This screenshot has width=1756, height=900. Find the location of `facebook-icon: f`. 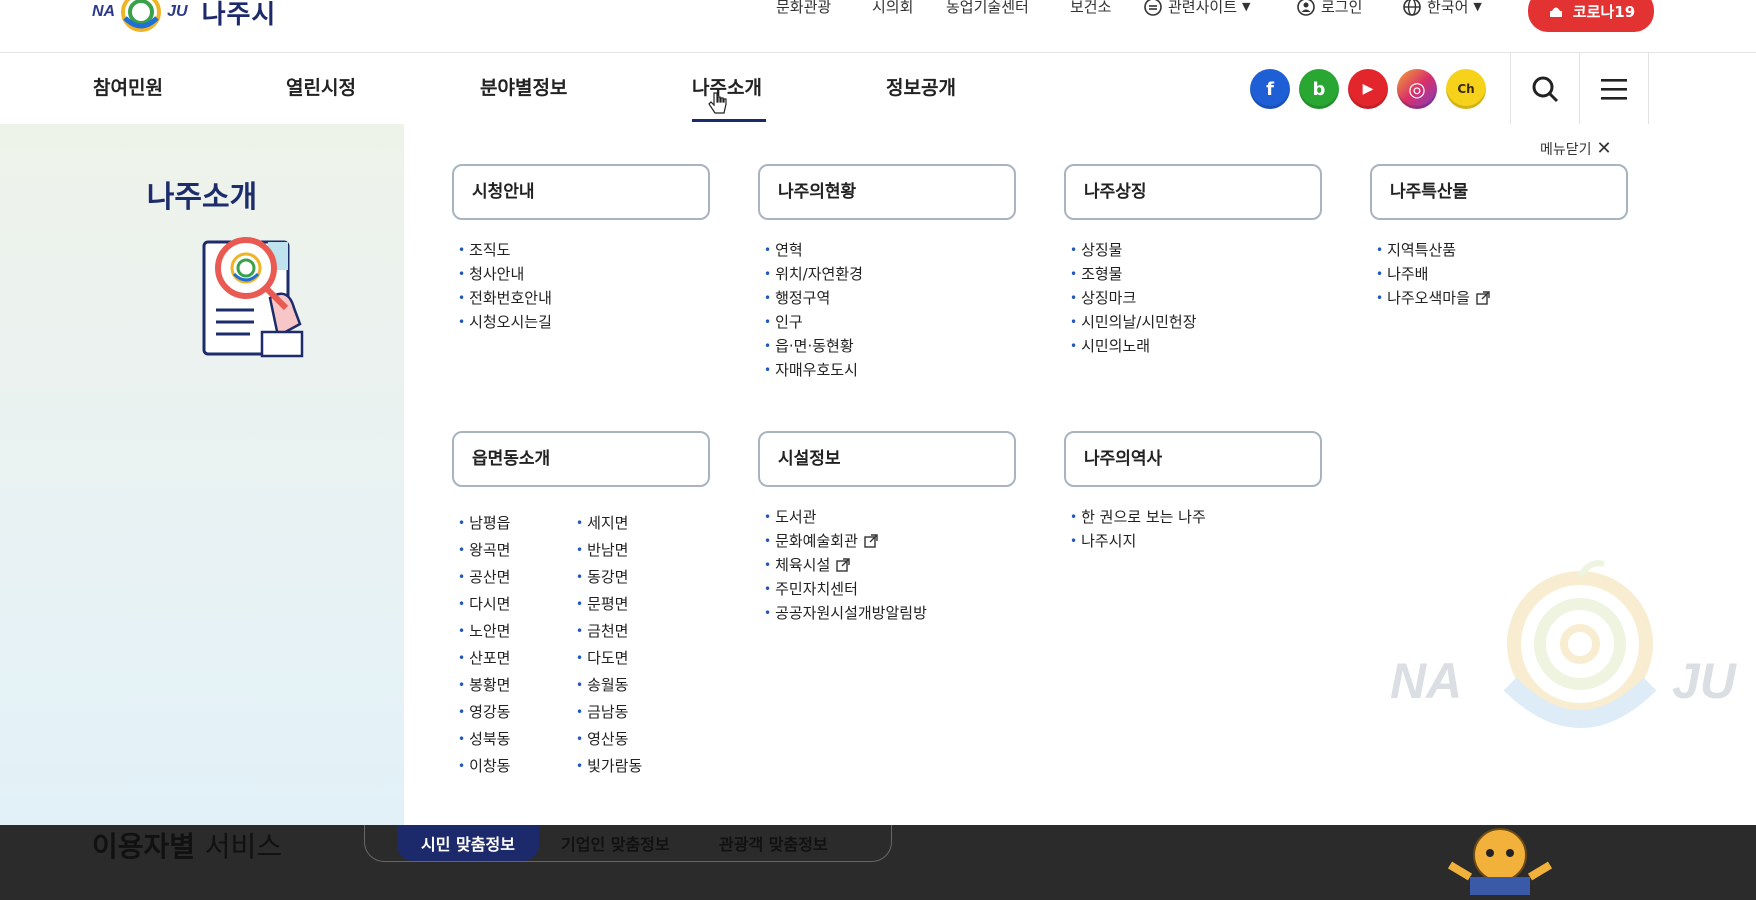

facebook-icon: f is located at coordinates (1270, 89).